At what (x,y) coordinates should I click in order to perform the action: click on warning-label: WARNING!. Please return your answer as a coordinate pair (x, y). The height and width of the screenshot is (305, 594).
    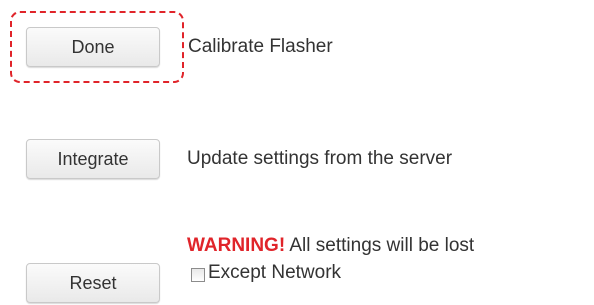
    Looking at the image, I should click on (236, 245).